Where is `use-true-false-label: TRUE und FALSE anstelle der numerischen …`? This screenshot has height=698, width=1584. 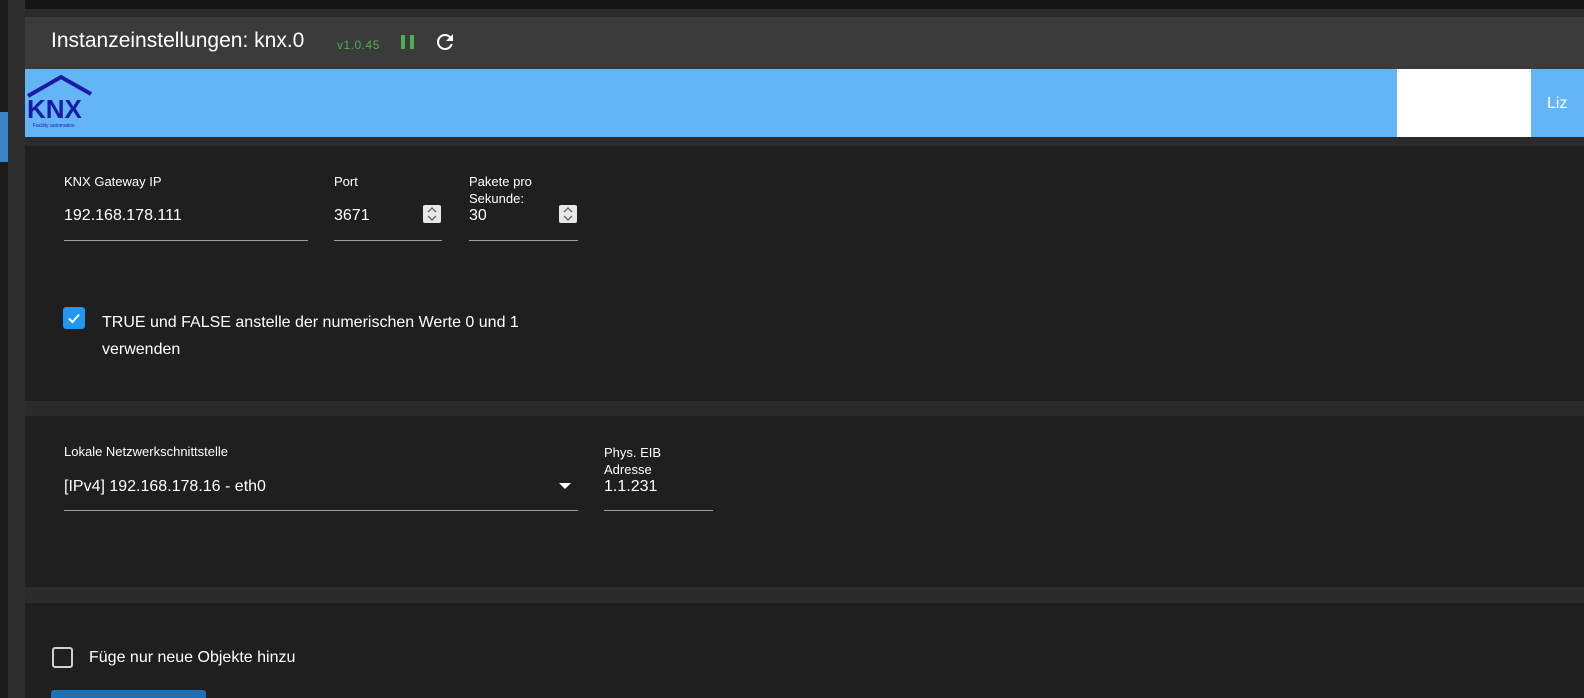
use-true-false-label: TRUE und FALSE anstelle der numerischen … is located at coordinates (342, 336).